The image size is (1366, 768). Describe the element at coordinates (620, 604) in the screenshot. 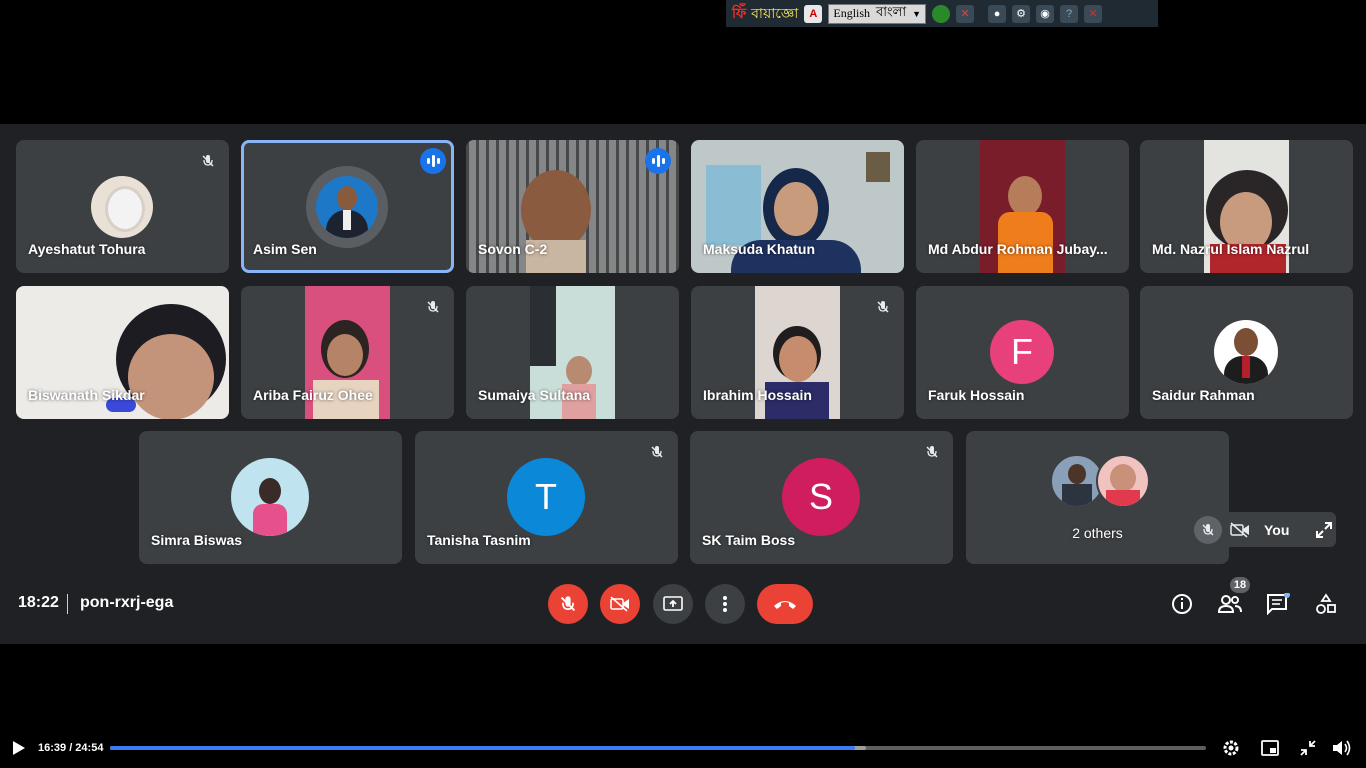

I see `camera-toggle-button` at that location.